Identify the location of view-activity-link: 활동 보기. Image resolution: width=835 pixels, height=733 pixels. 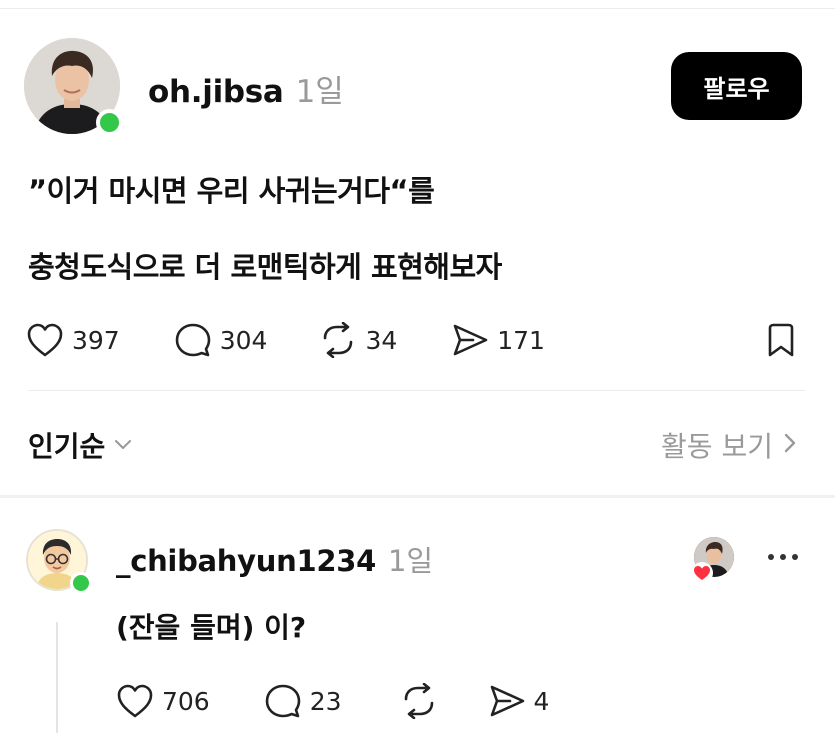
(729, 445).